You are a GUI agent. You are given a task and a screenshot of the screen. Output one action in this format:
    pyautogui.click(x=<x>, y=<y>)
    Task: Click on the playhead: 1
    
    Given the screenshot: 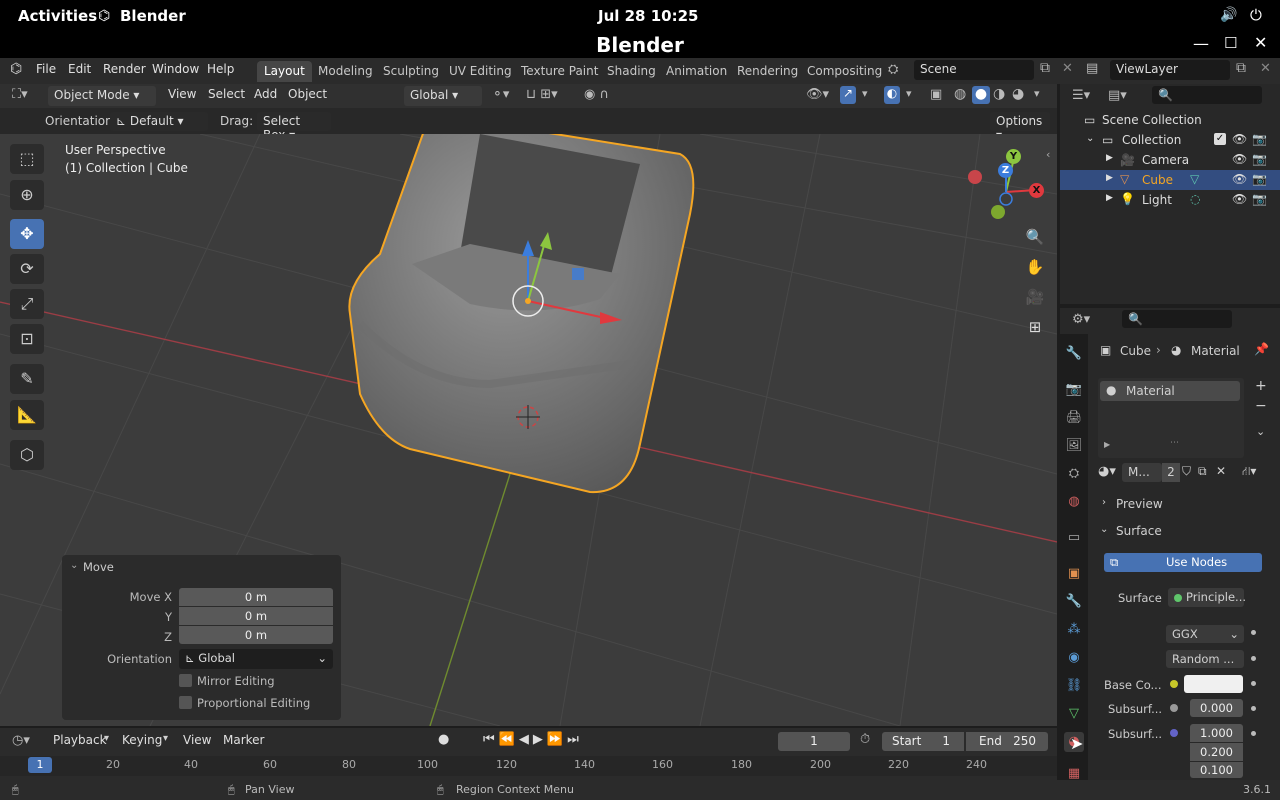 What is the action you would take?
    pyautogui.click(x=40, y=765)
    